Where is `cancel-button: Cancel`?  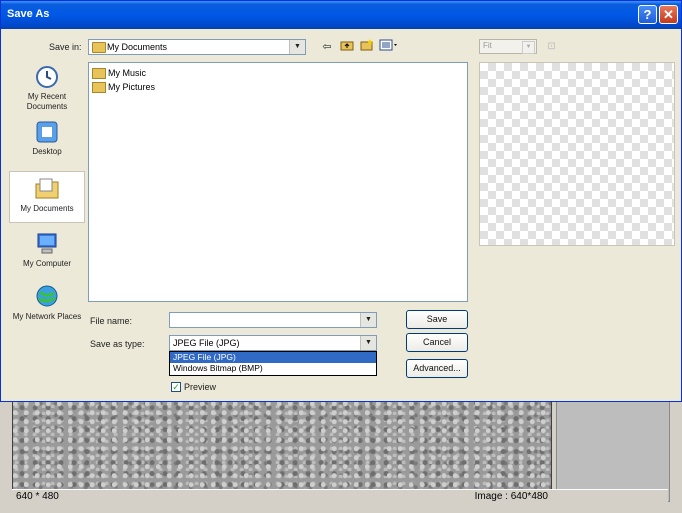
cancel-button: Cancel is located at coordinates (437, 342).